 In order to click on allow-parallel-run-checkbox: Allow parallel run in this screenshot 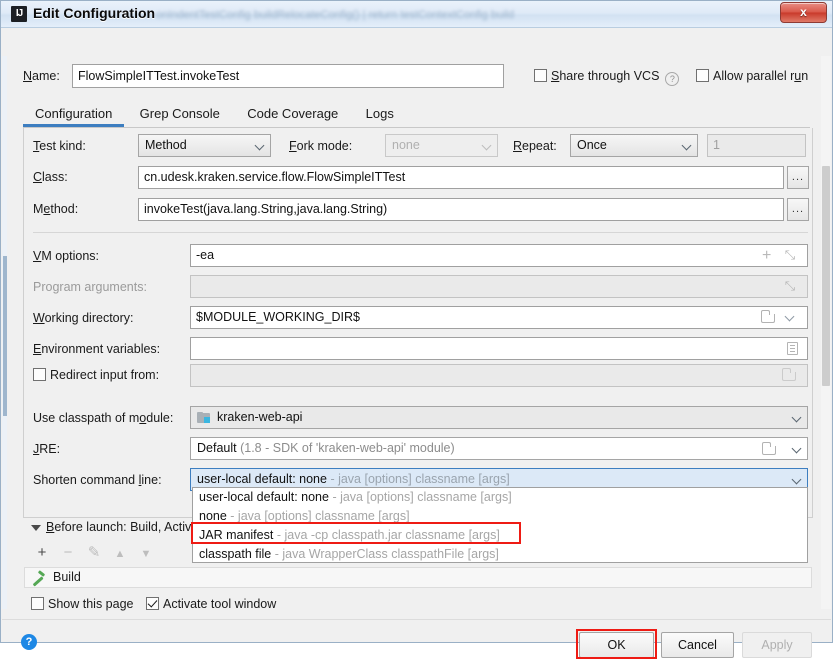, I will do `click(752, 76)`.